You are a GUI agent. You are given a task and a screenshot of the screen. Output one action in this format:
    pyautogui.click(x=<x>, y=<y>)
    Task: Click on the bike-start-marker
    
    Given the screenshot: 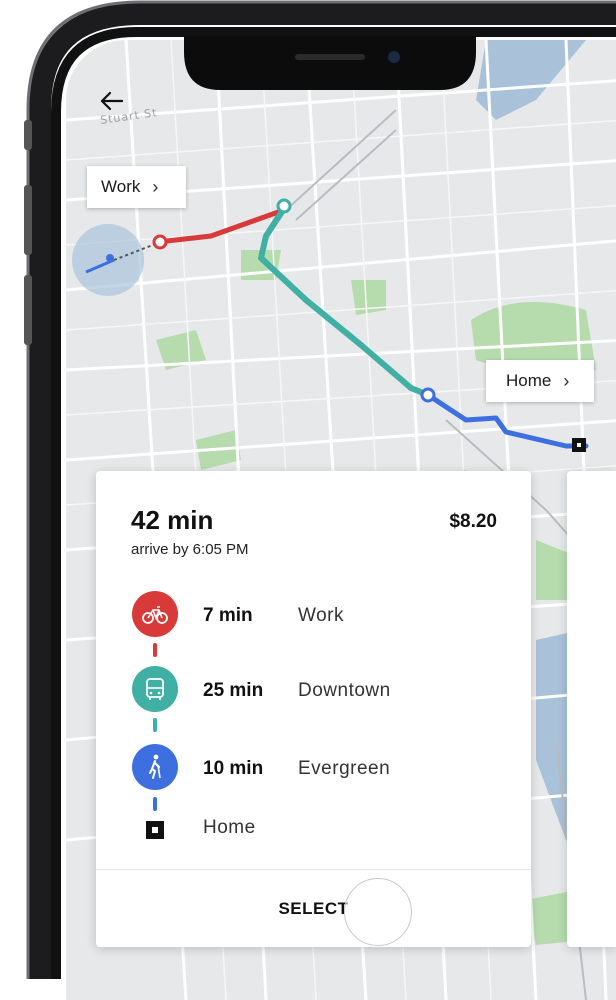 What is the action you would take?
    pyautogui.click(x=160, y=242)
    